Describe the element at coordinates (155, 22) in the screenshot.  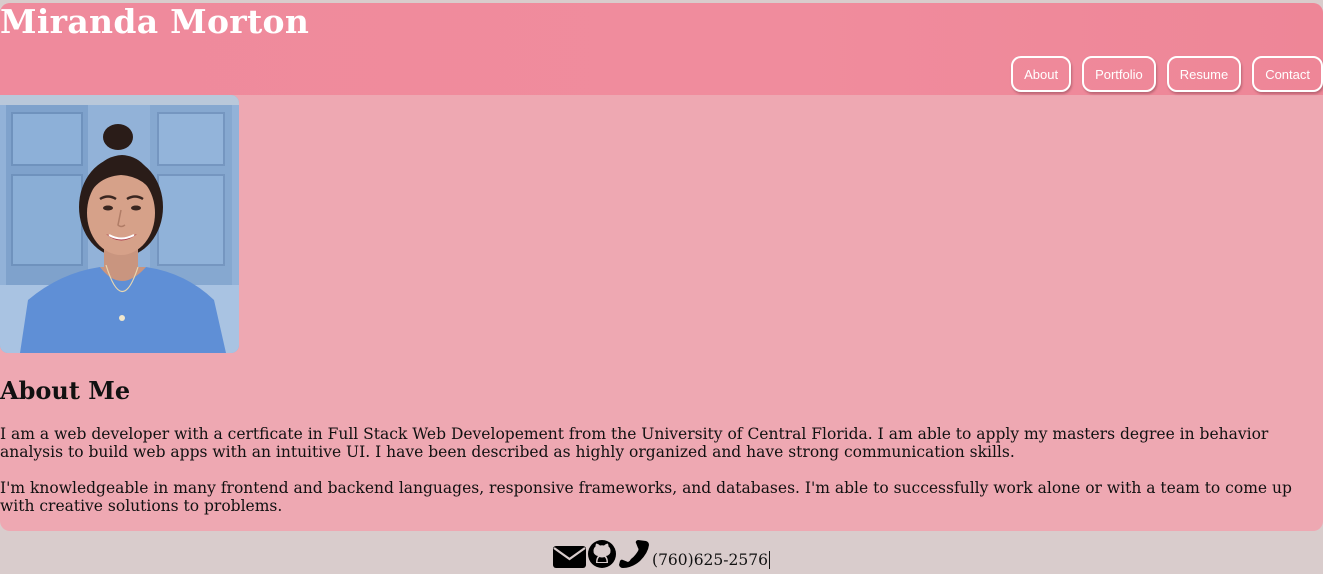
I see `site-title: Miranda Morton` at that location.